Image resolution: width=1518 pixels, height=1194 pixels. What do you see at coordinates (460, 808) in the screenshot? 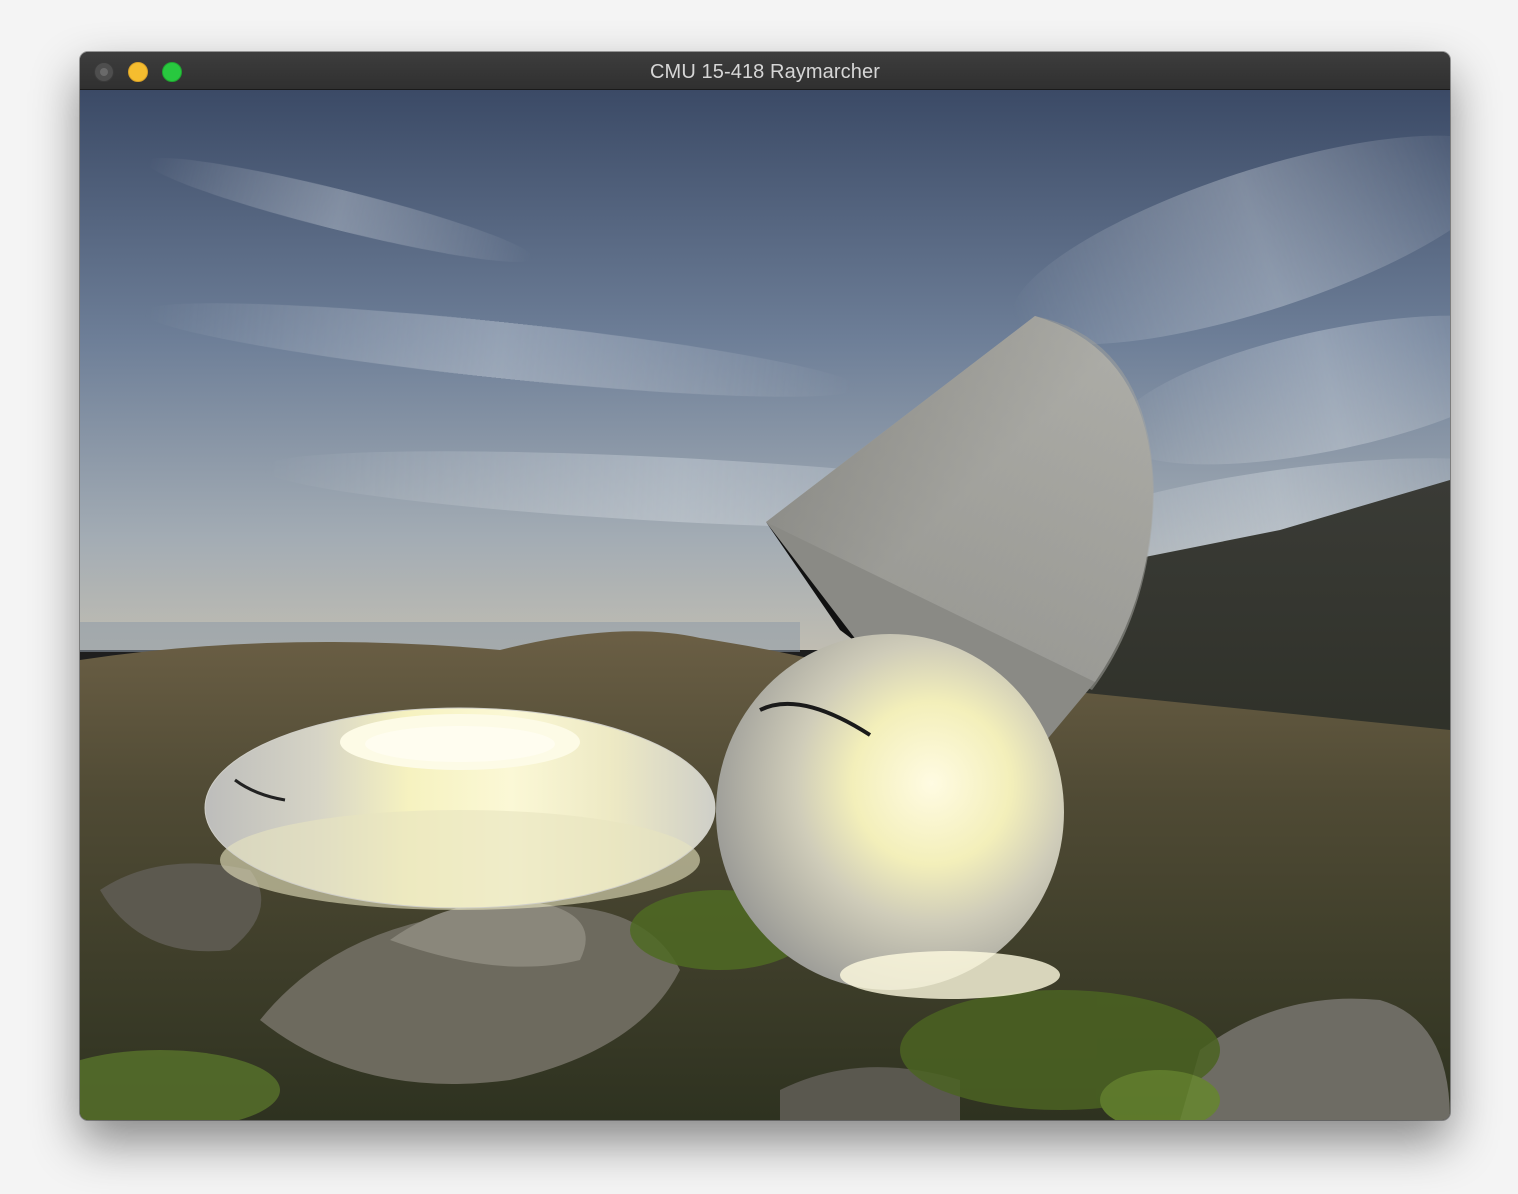
I see `torus-object` at bounding box center [460, 808].